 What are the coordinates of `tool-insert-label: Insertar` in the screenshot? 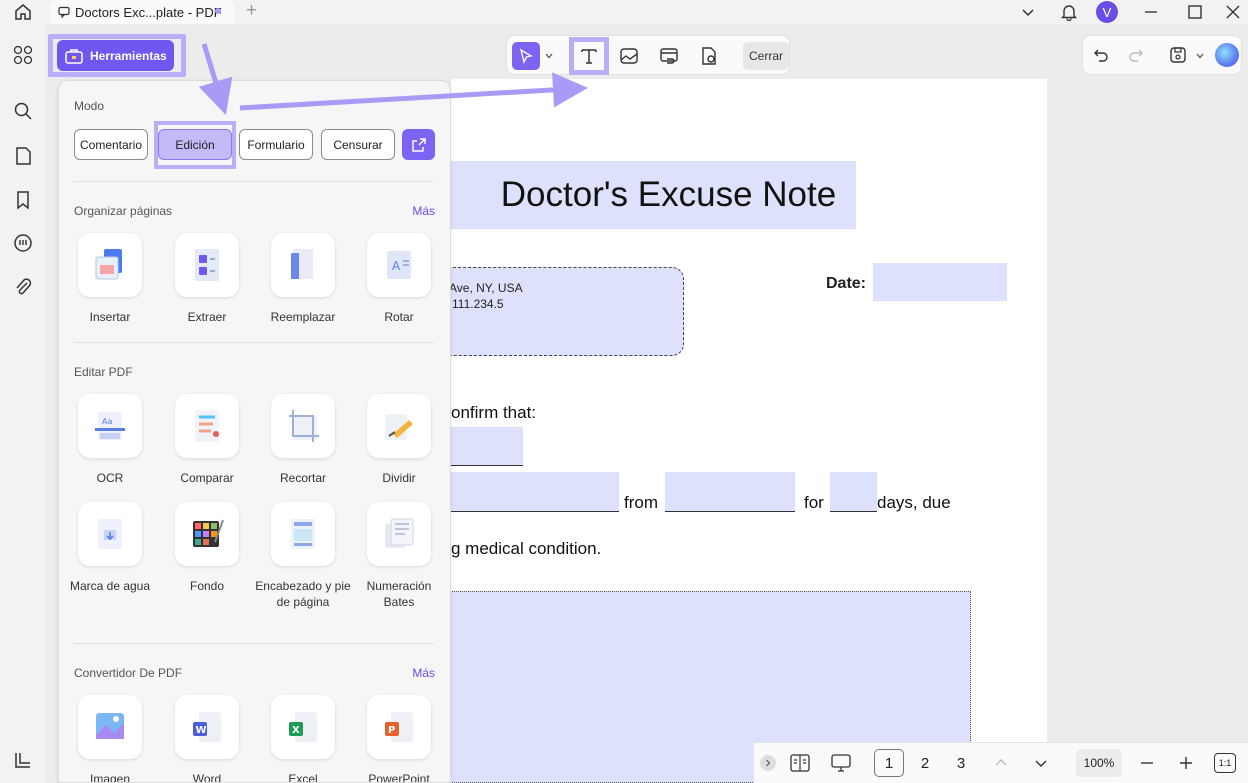 It's located at (110, 317).